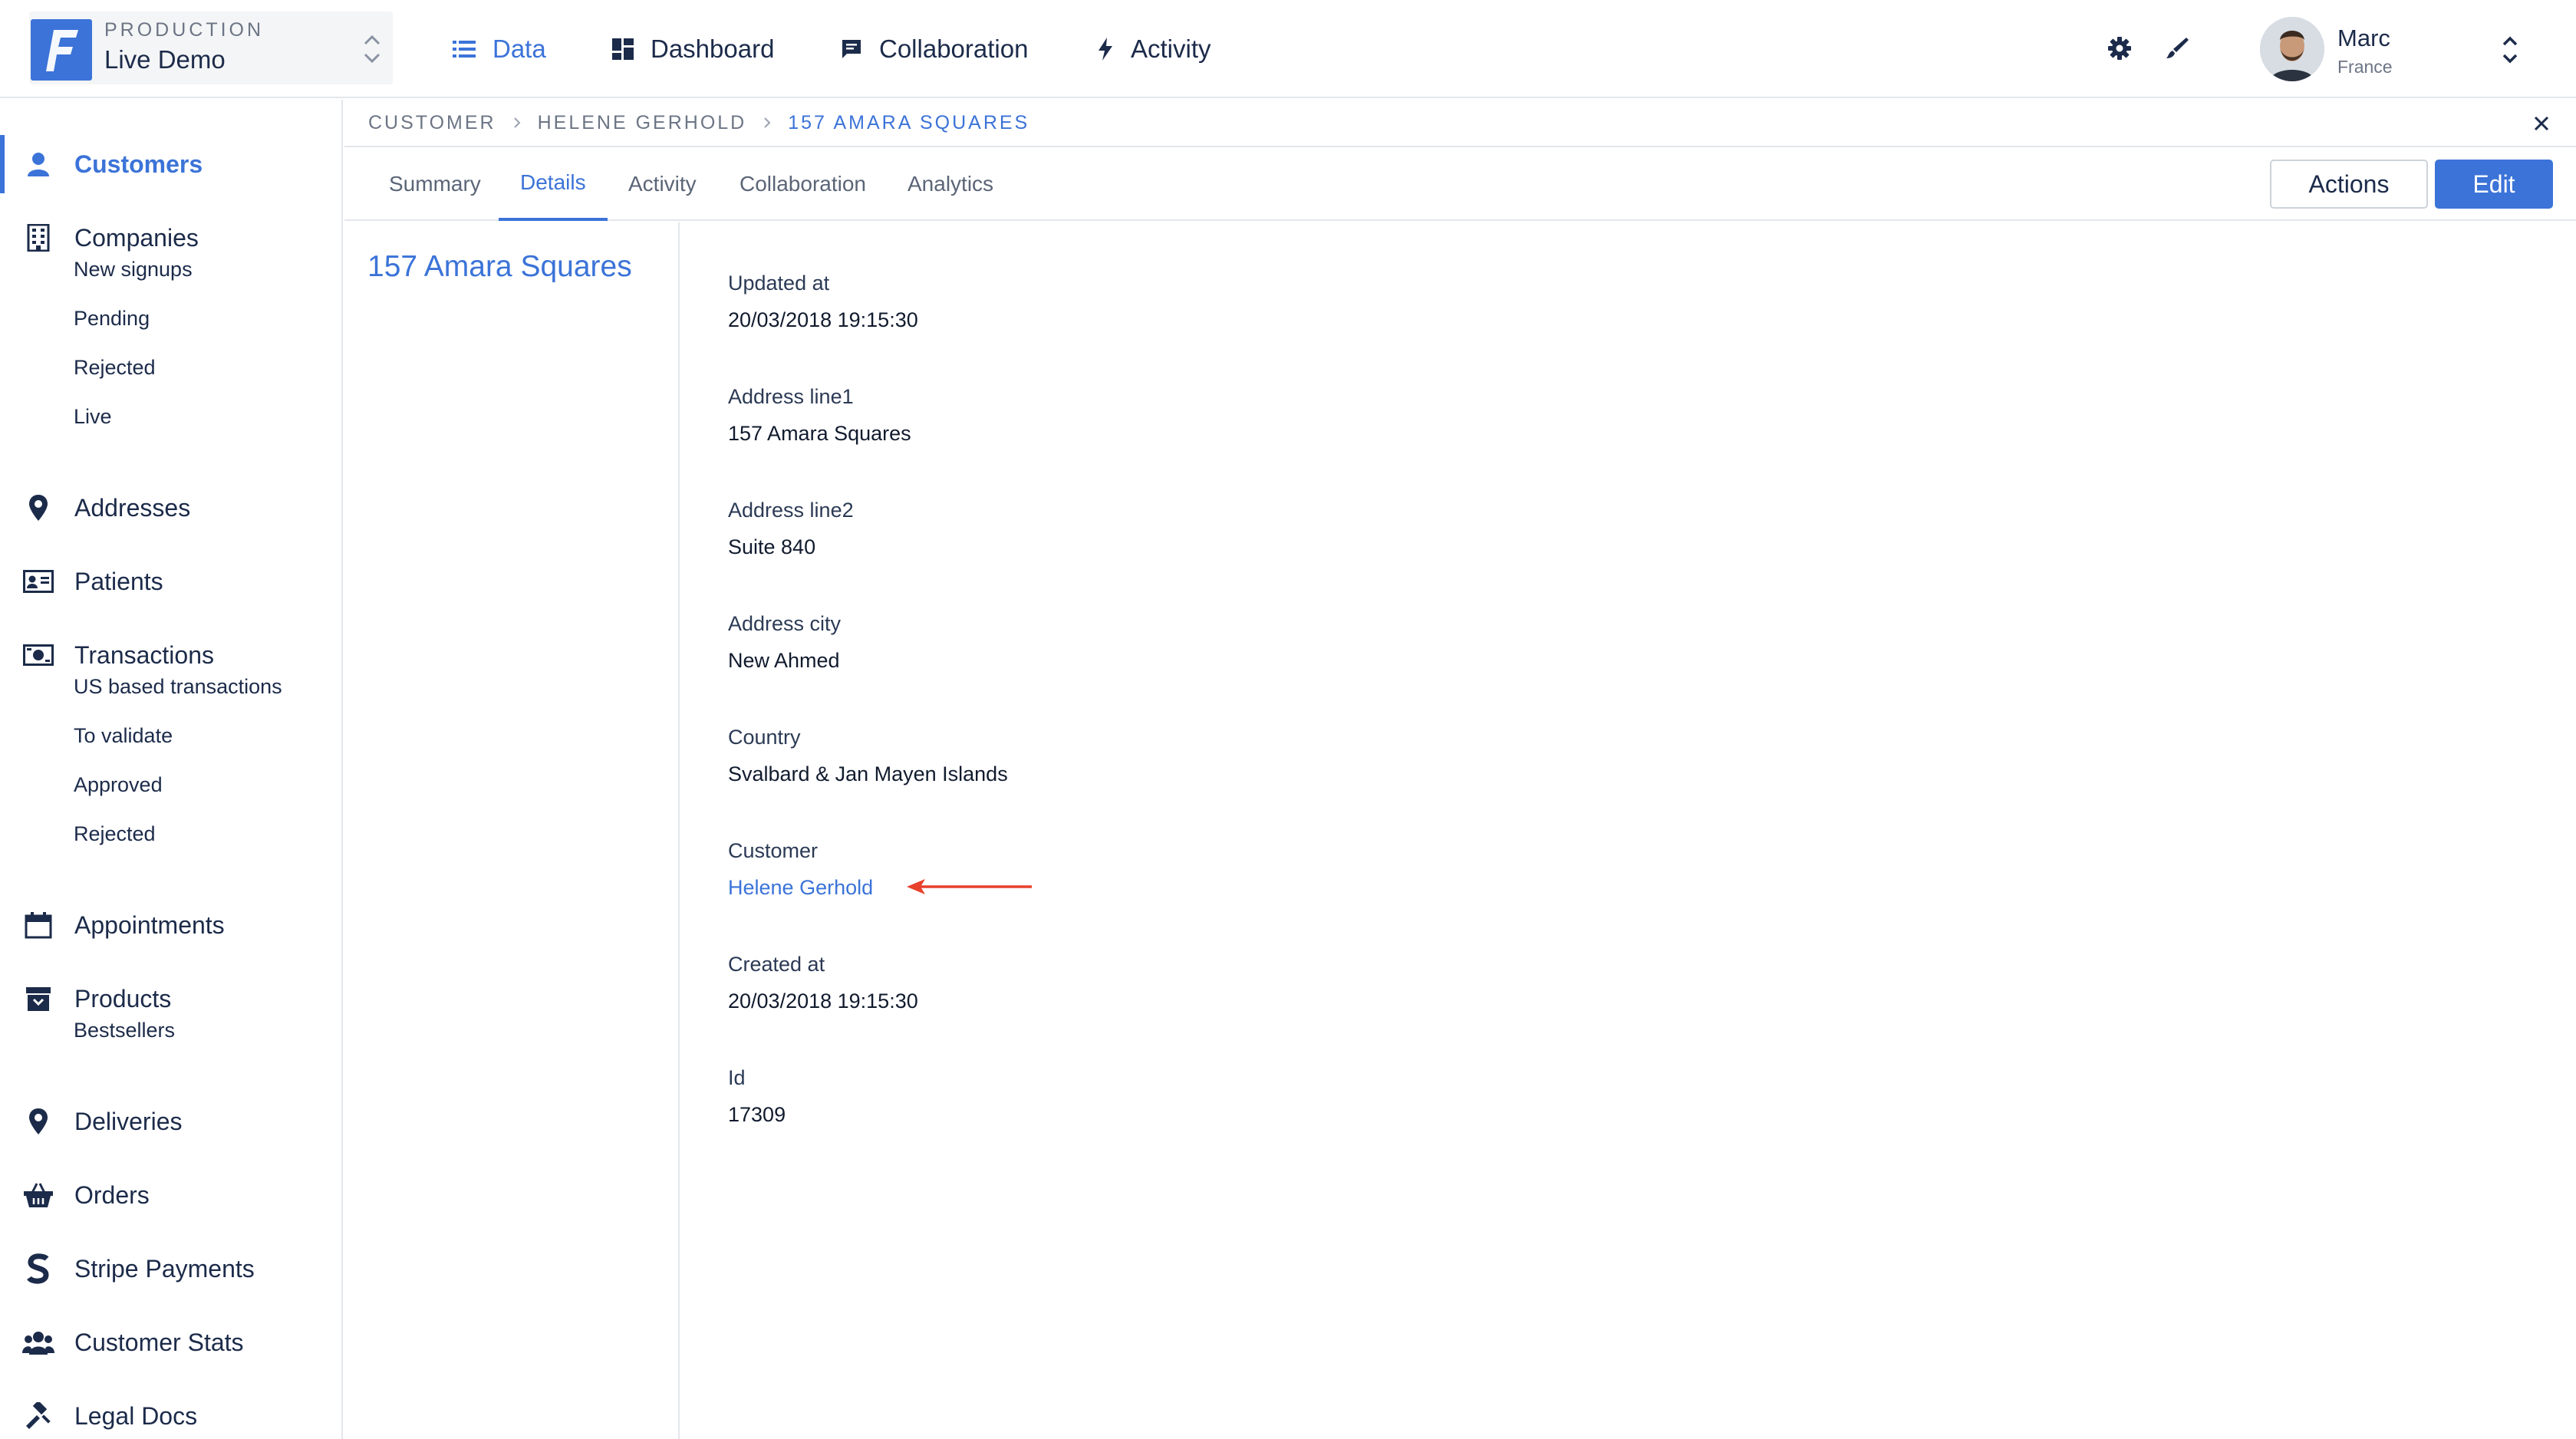 The width and height of the screenshot is (2576, 1439). What do you see at coordinates (464, 49) in the screenshot?
I see `list-icon` at bounding box center [464, 49].